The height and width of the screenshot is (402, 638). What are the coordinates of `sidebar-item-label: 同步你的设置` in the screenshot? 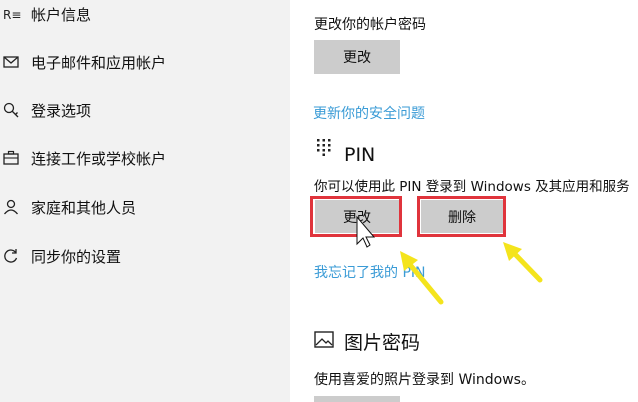 It's located at (76, 256).